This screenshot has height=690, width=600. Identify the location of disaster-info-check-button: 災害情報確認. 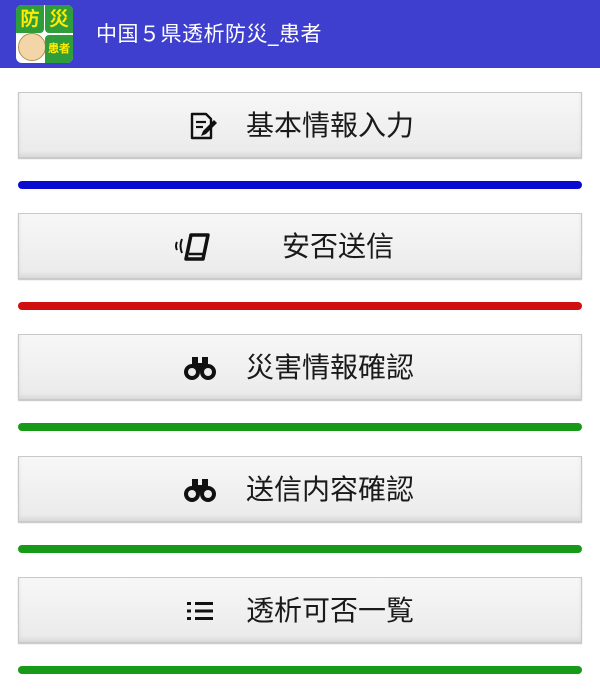
(300, 367).